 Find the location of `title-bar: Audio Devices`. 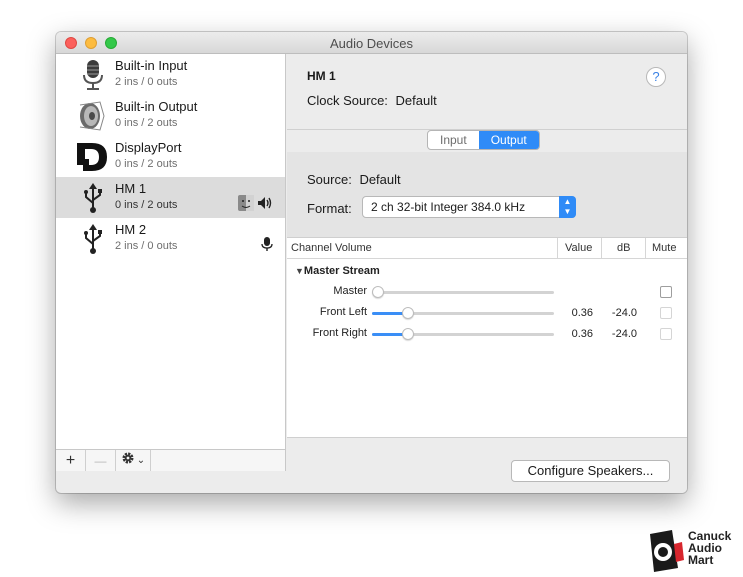

title-bar: Audio Devices is located at coordinates (371, 43).